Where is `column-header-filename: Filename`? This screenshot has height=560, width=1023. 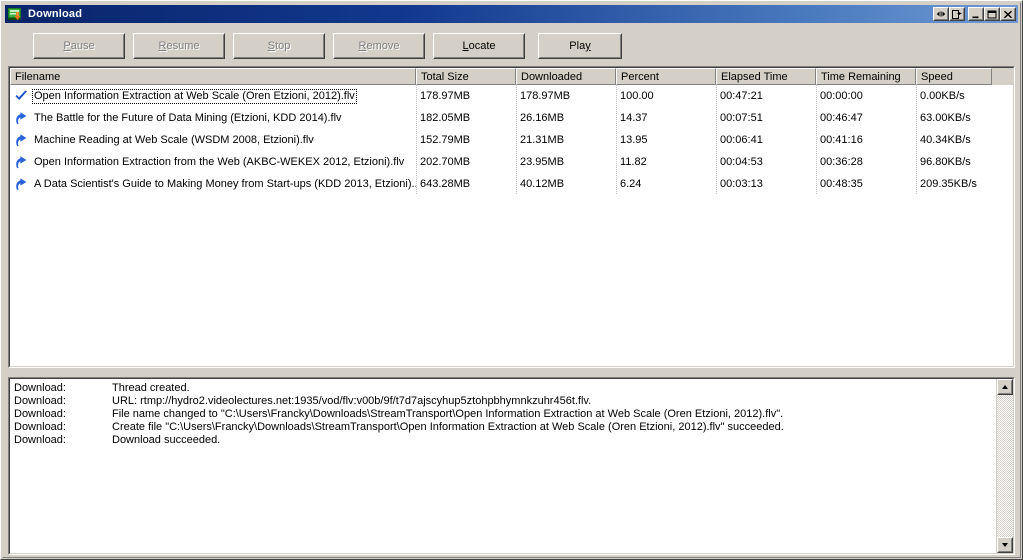
column-header-filename: Filename is located at coordinates (213, 76).